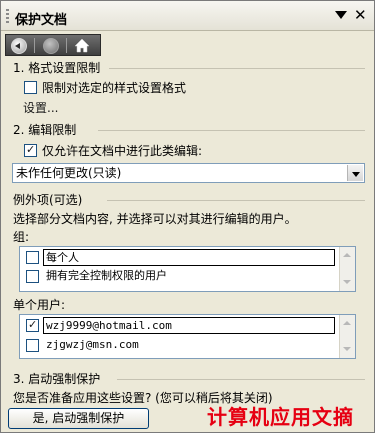 This screenshot has height=433, width=375. Describe the element at coordinates (48, 200) in the screenshot. I see `exceptions-heading: 例外项(可选)` at that location.